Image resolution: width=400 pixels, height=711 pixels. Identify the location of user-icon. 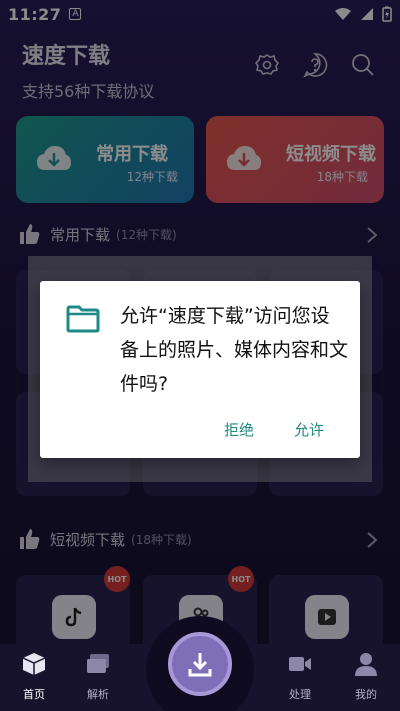
(366, 664).